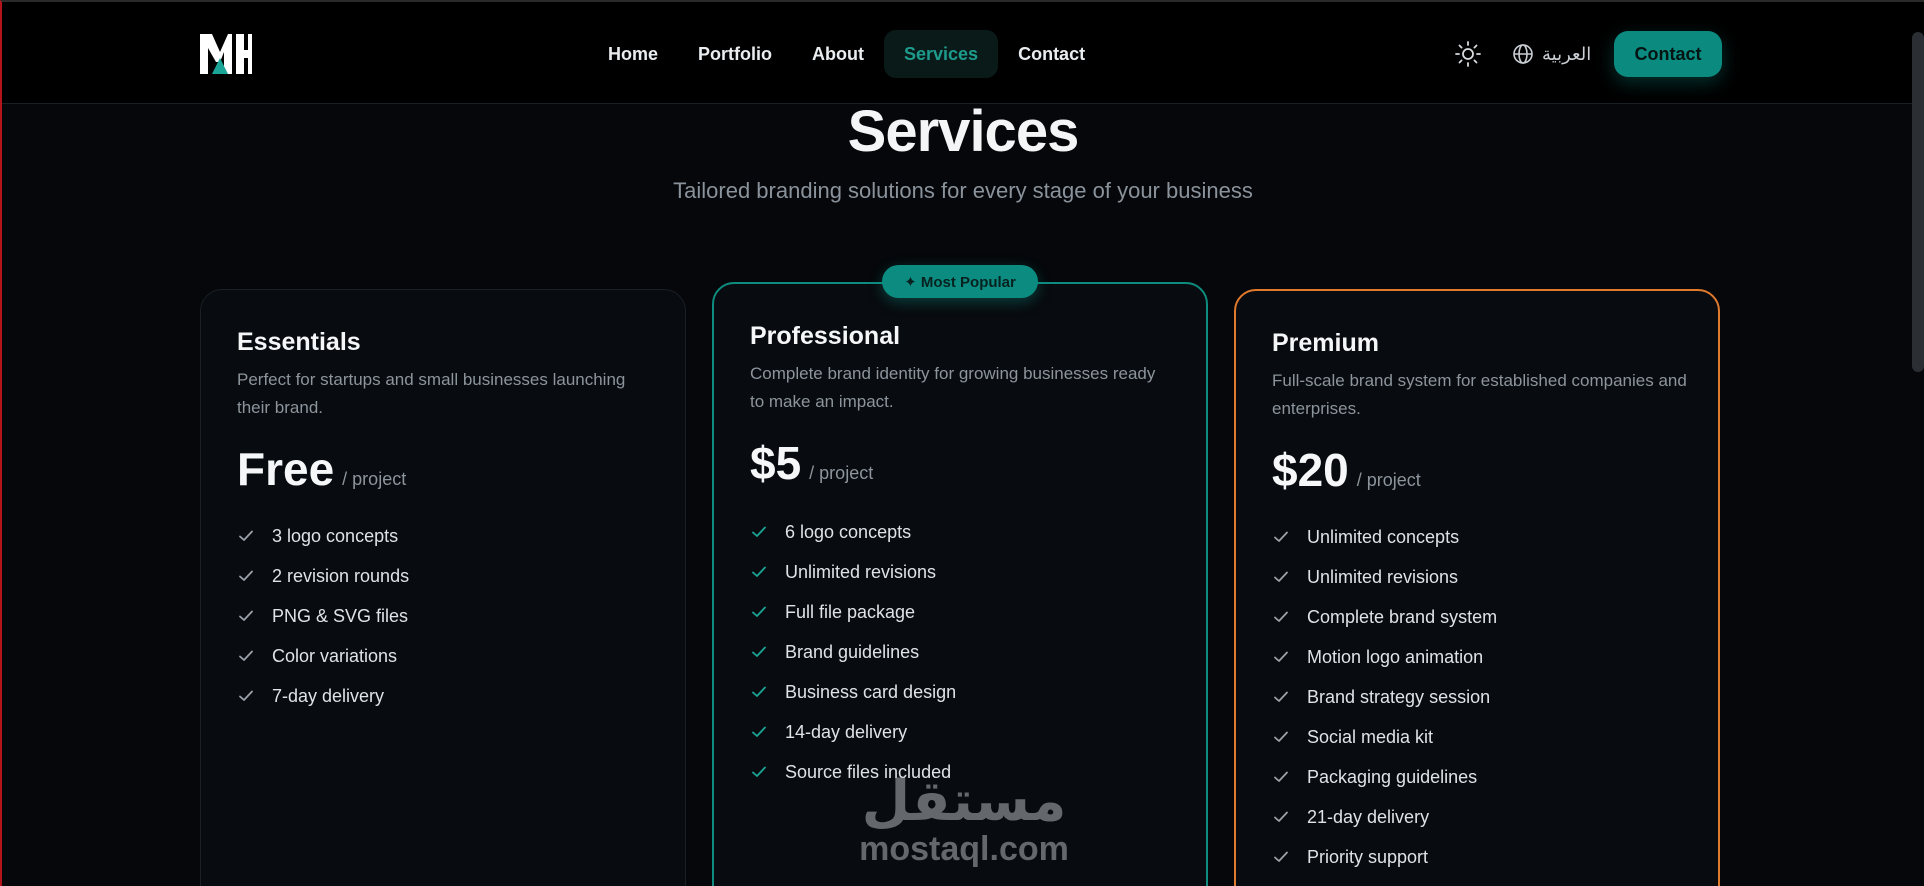 This screenshot has height=886, width=1924. I want to click on plan-title: Essentials, so click(299, 342).